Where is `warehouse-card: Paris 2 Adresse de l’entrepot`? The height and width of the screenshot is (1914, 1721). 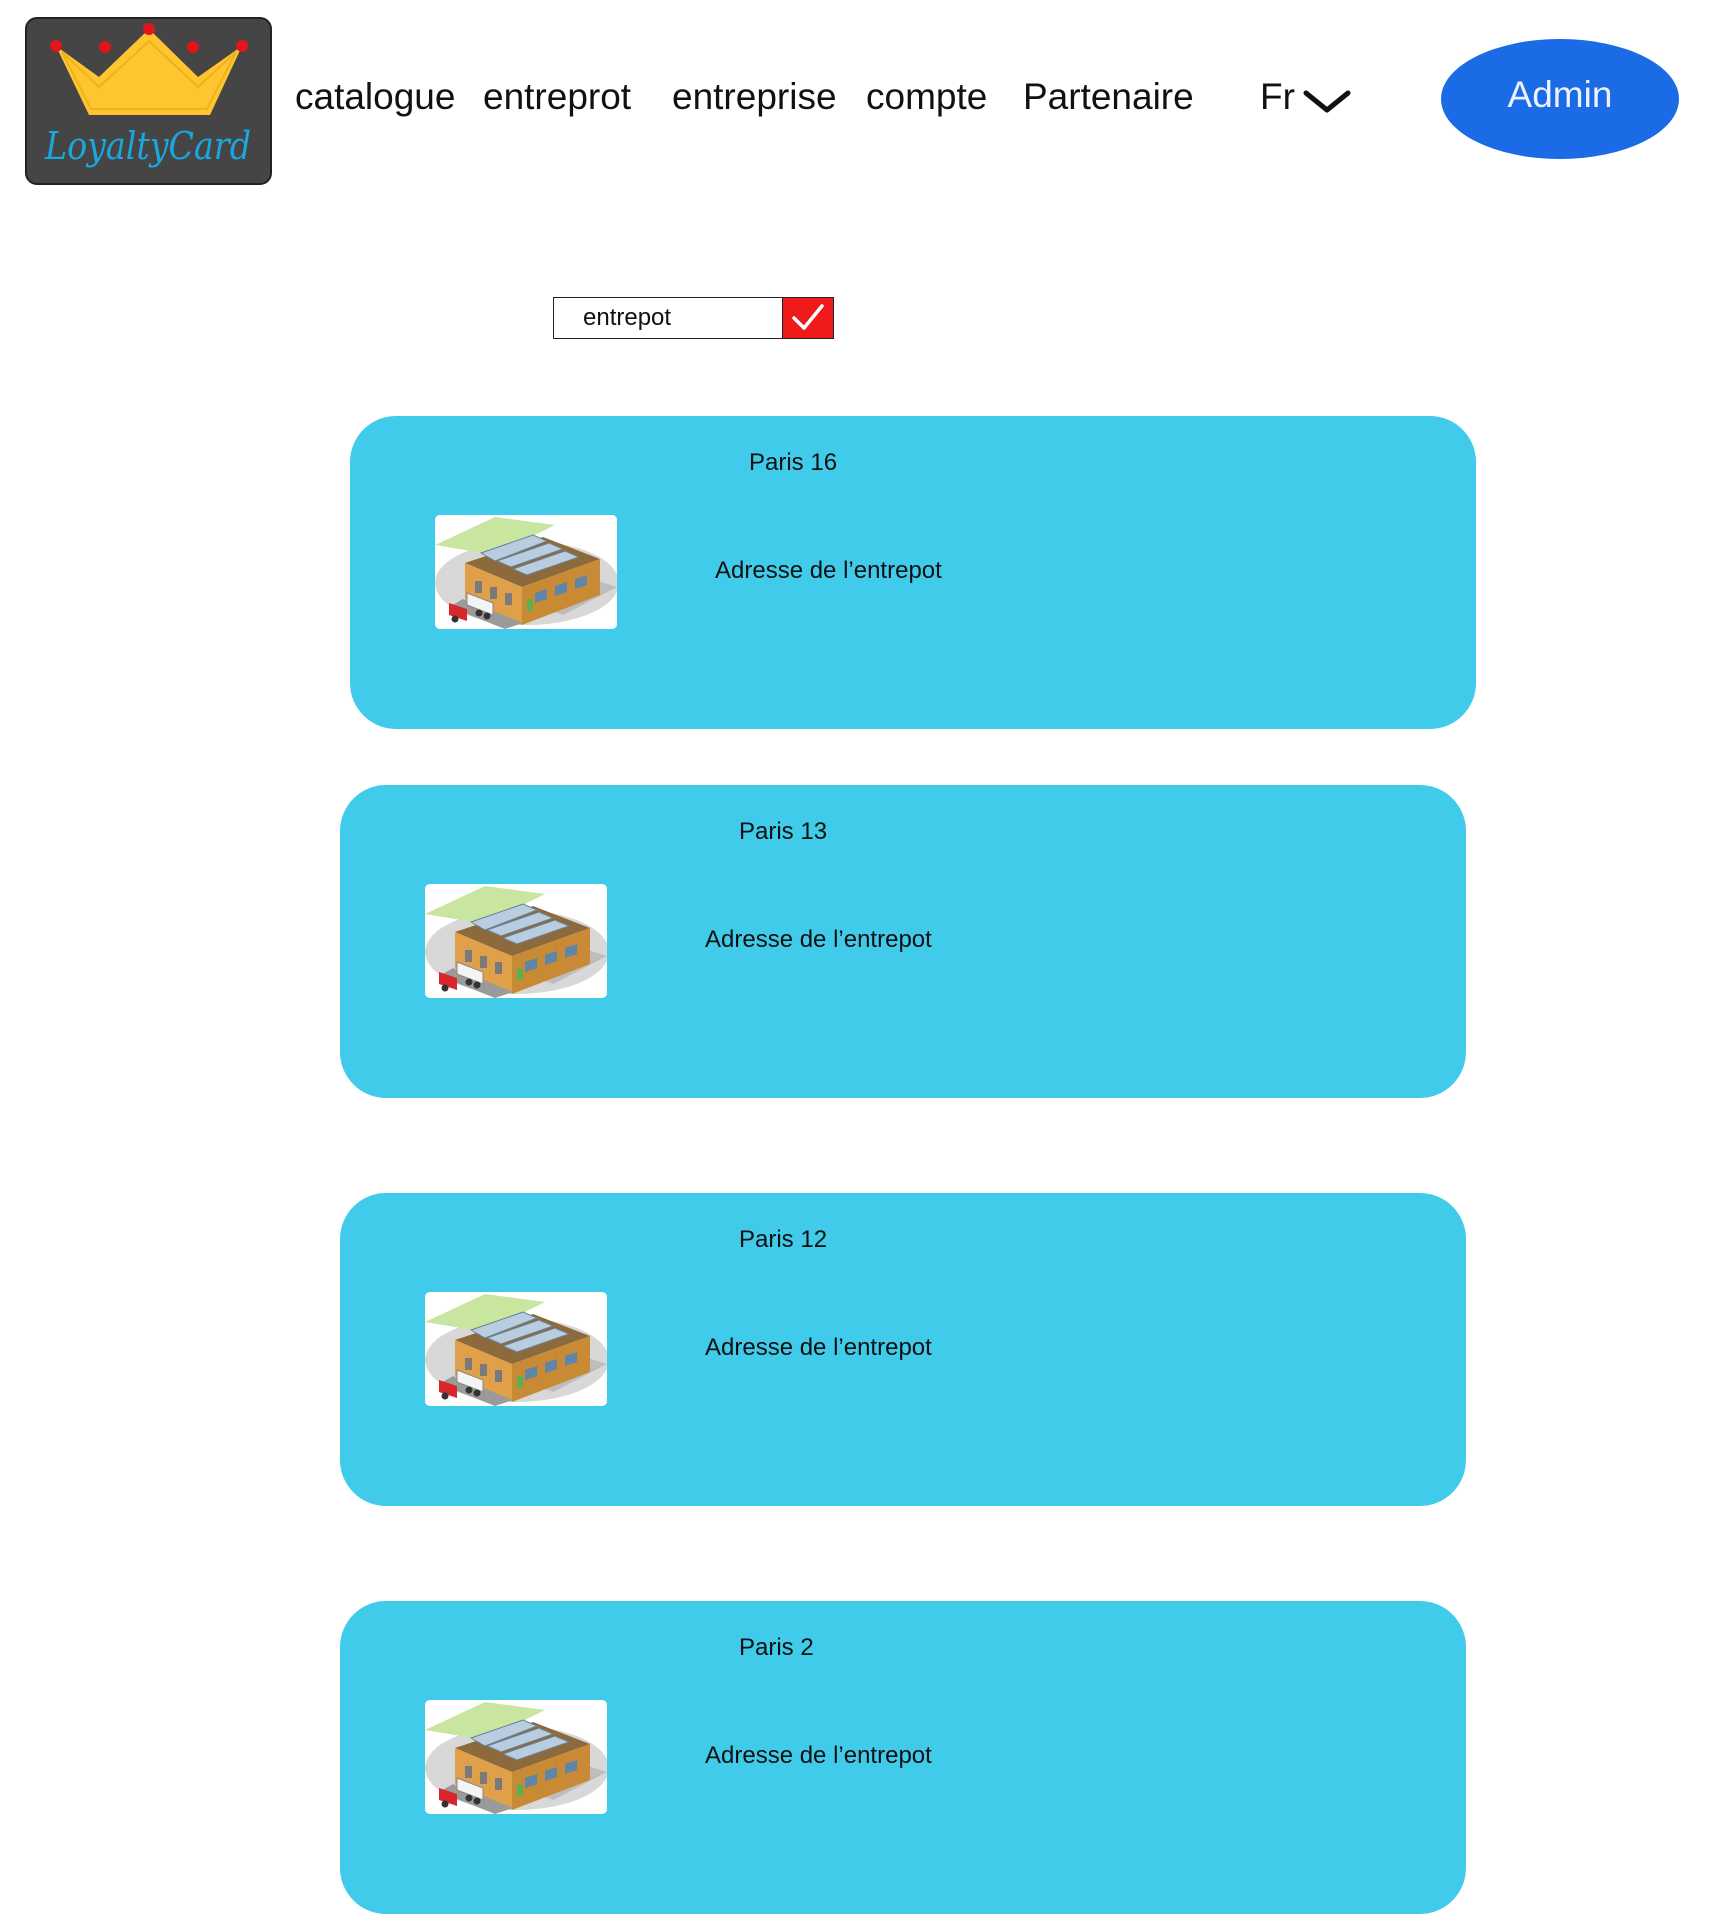 warehouse-card: Paris 2 Adresse de l’entrepot is located at coordinates (903, 1757).